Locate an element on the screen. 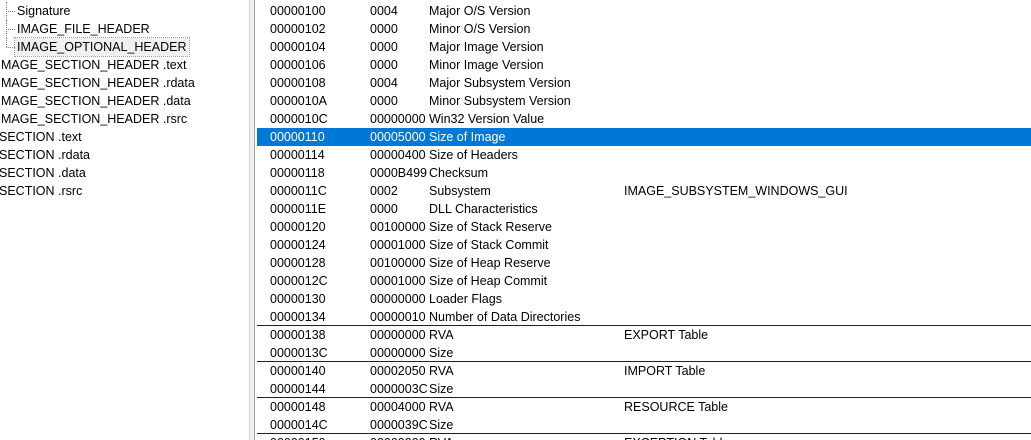 This screenshot has width=1031, height=440. description-cell: Size of Heap Reserve is located at coordinates (490, 263).